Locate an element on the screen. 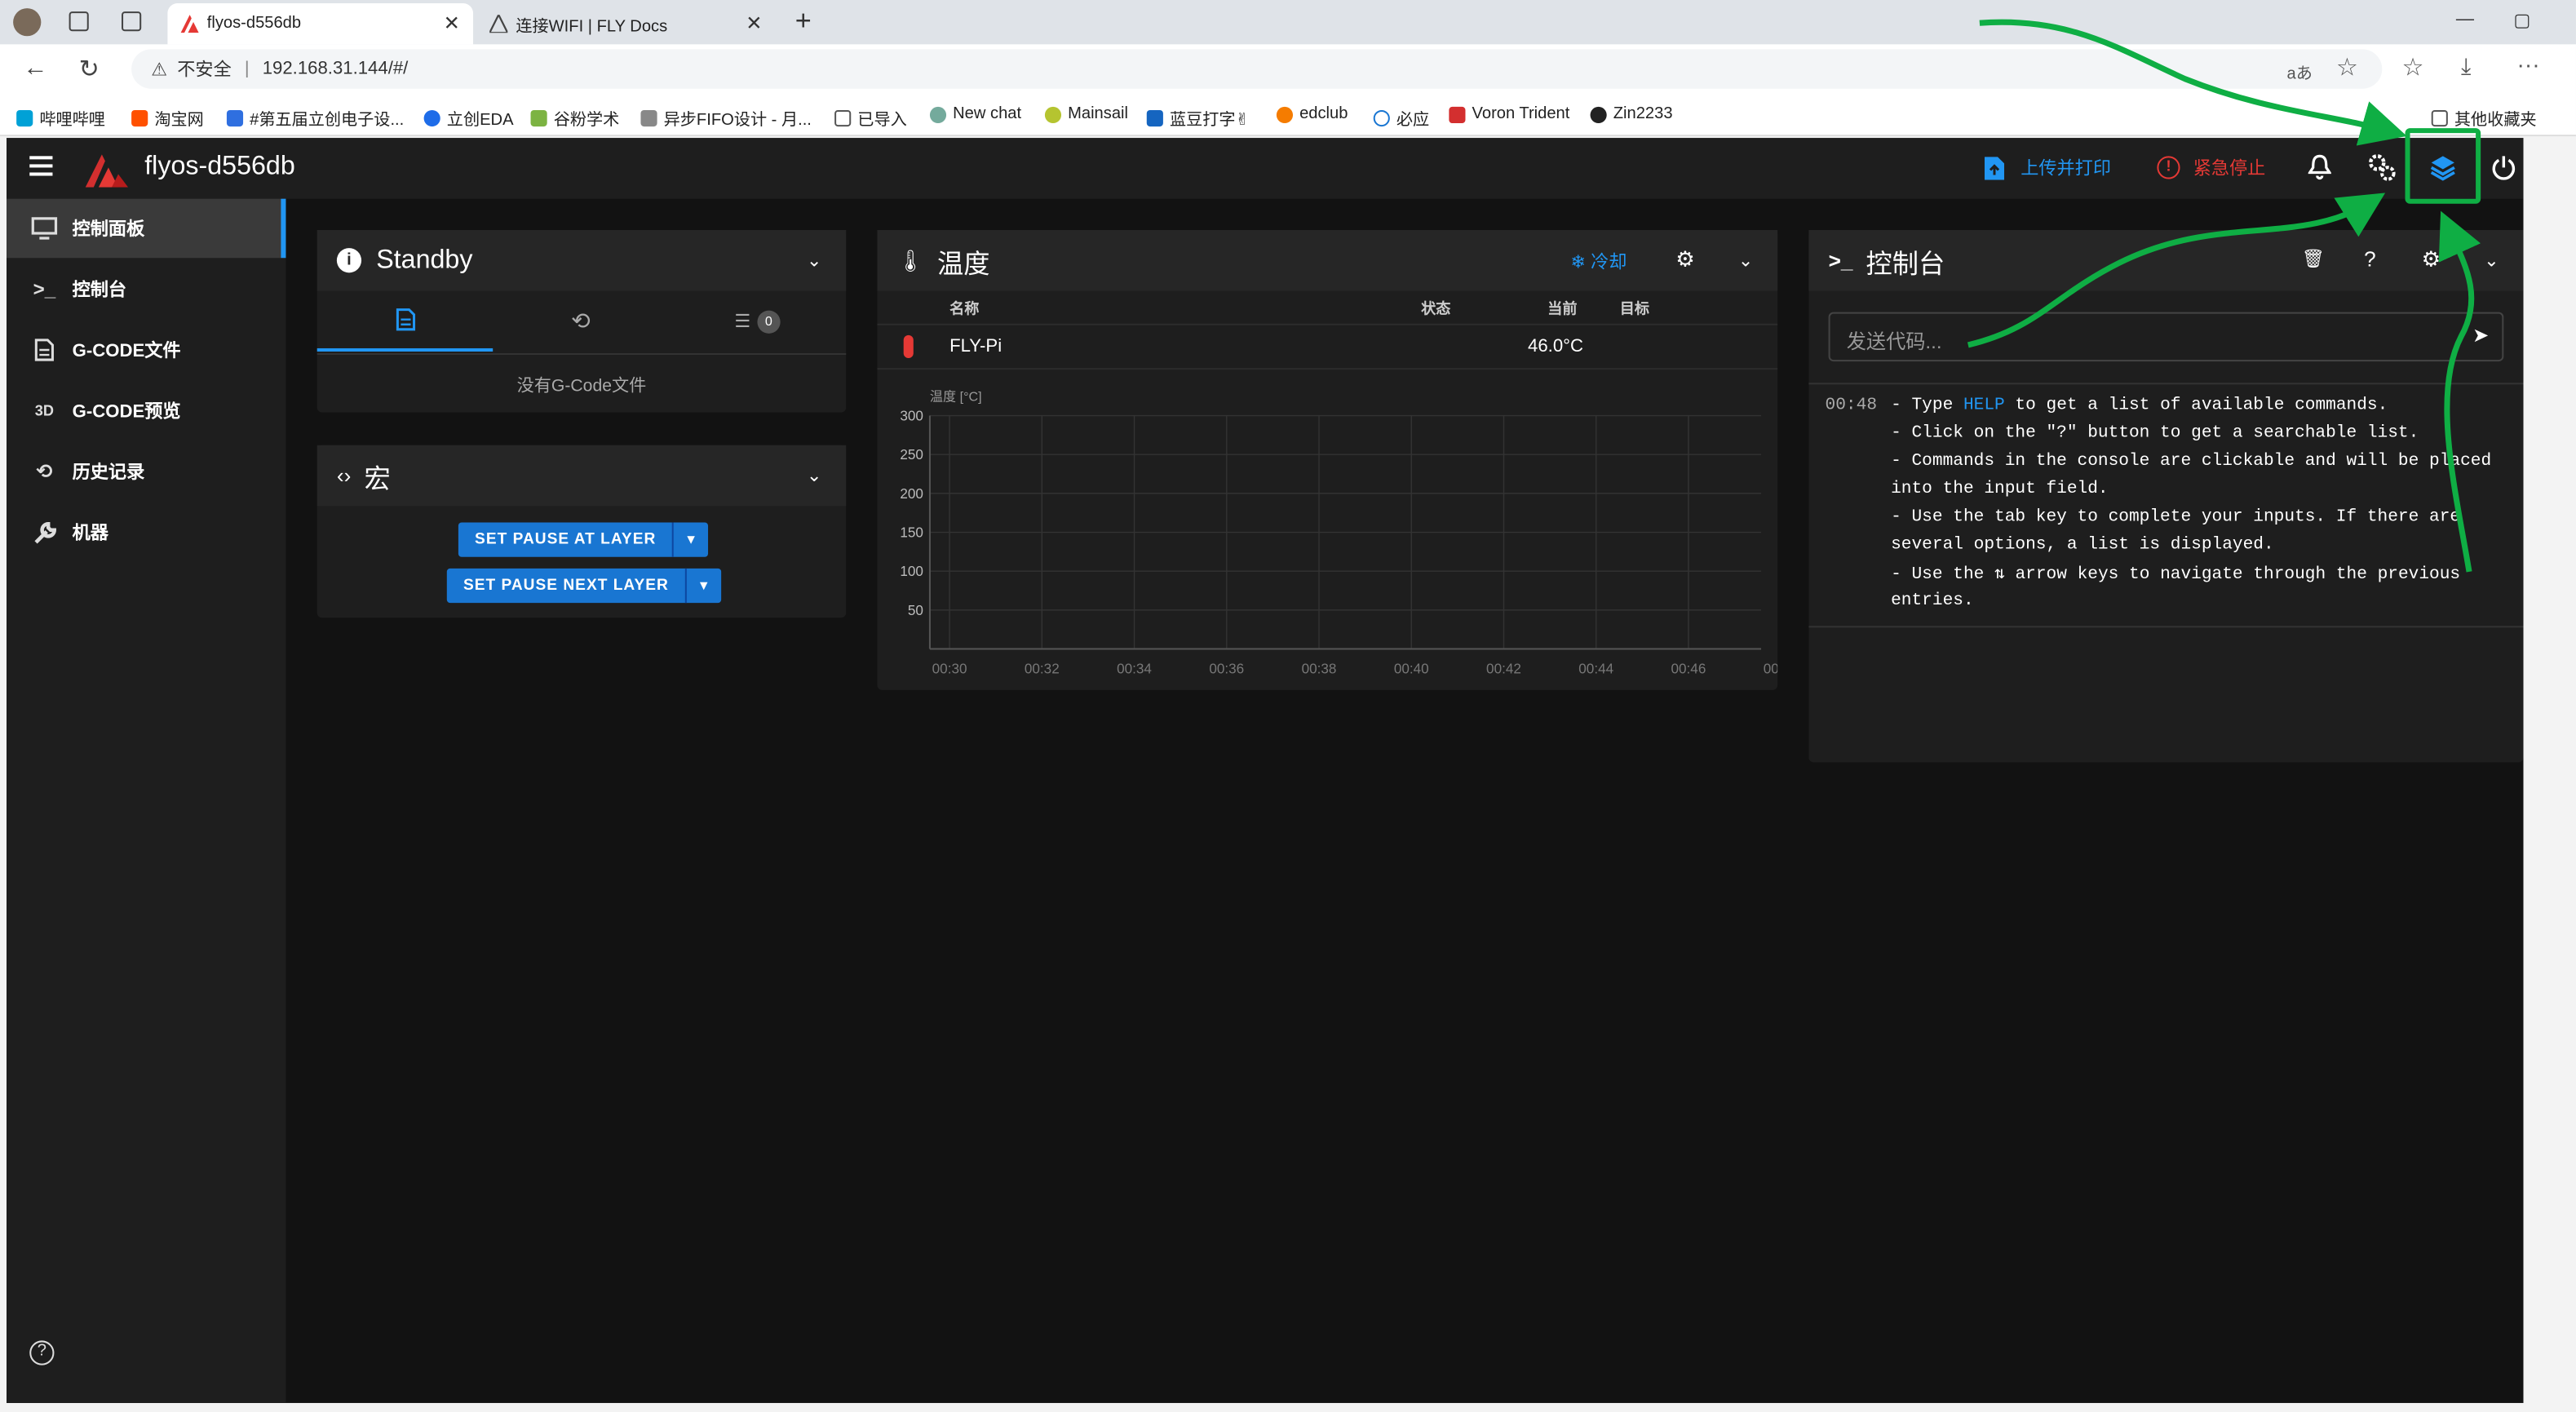  workspaces-icon is located at coordinates (79, 21).